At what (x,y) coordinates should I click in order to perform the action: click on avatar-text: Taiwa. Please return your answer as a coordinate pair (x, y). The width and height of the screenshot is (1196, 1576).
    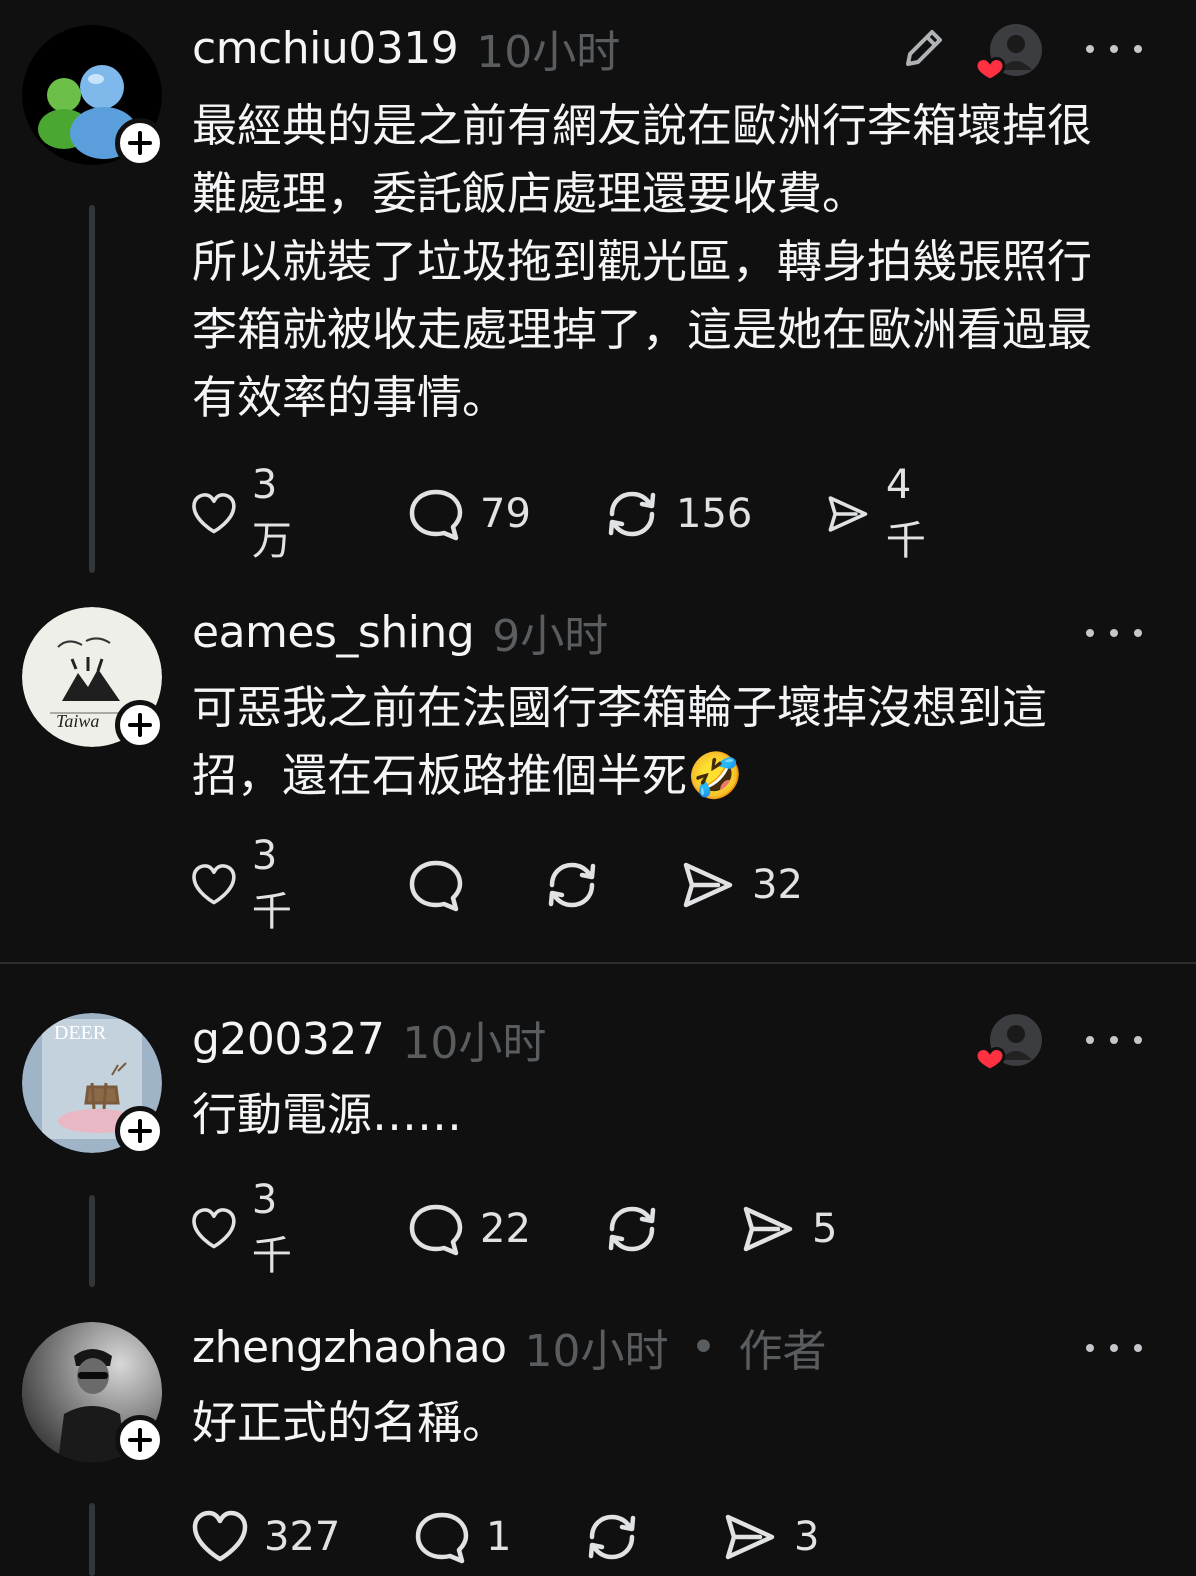
    Looking at the image, I should click on (77, 721).